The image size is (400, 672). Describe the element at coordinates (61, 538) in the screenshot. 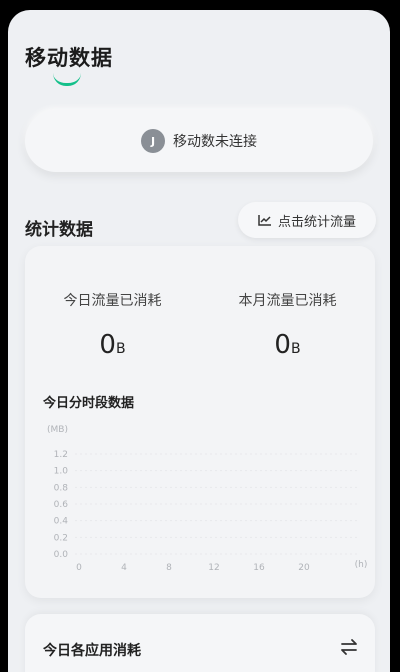

I see `y-tick-label: 0.2` at that location.